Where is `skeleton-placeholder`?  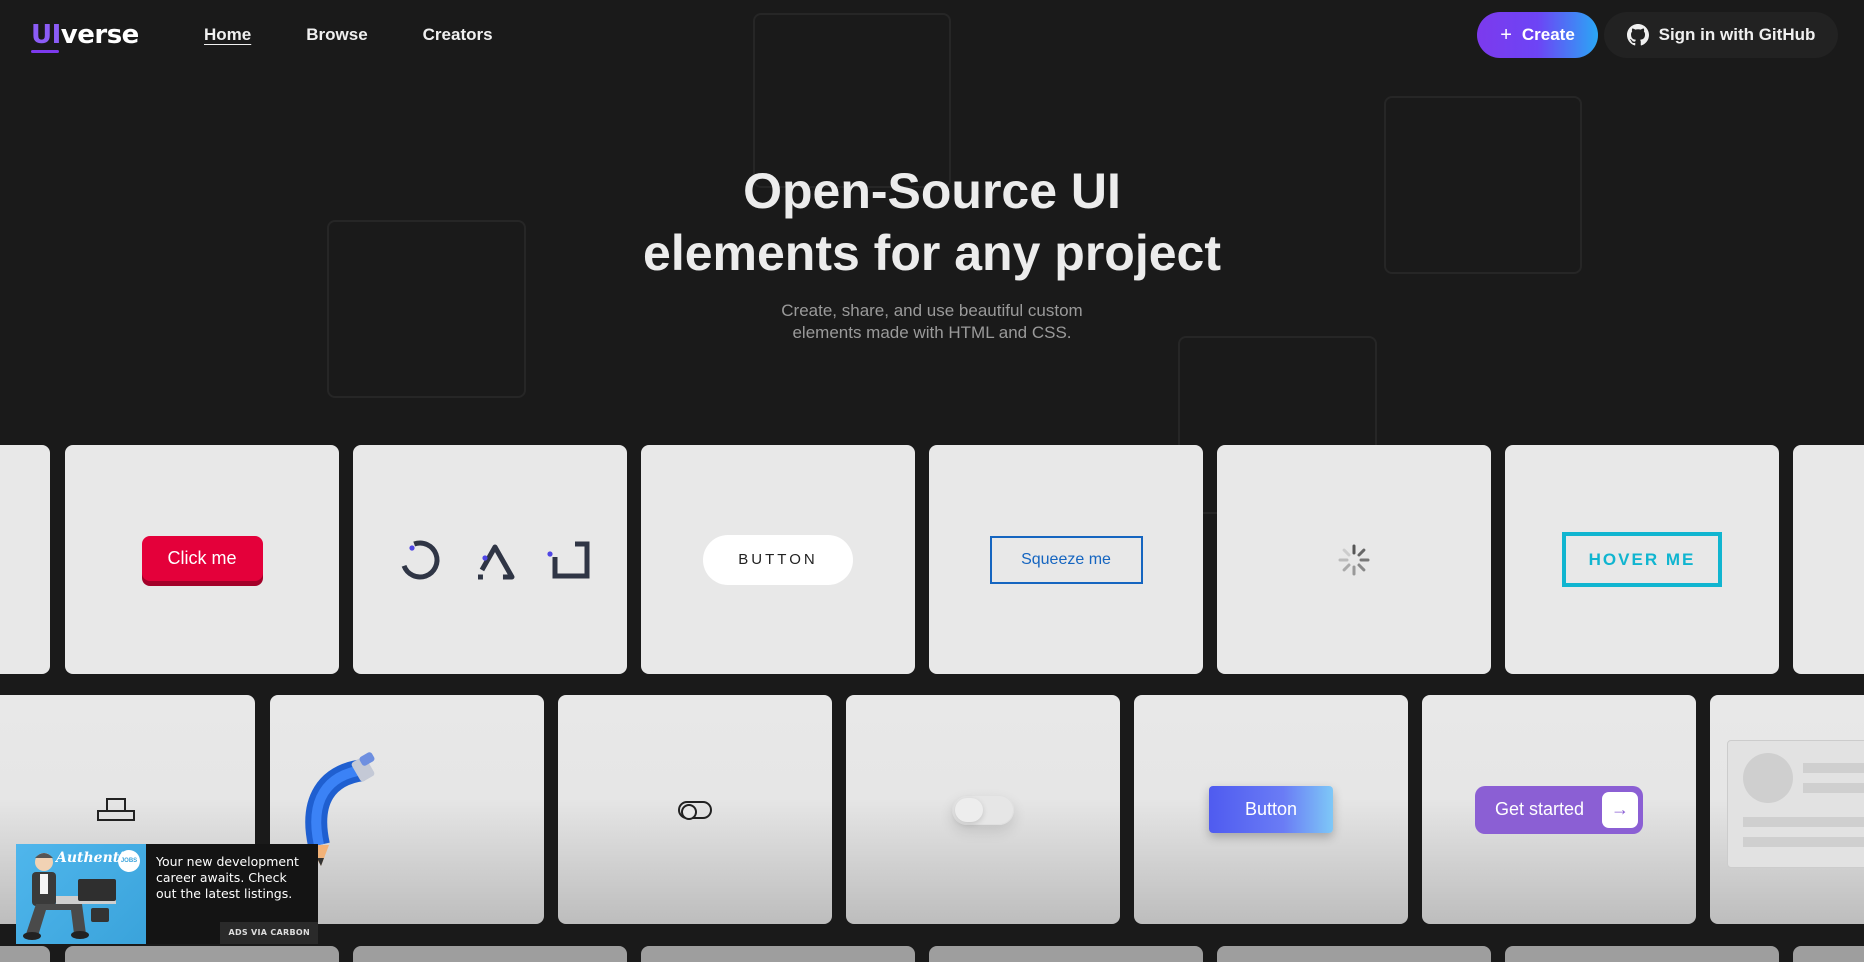 skeleton-placeholder is located at coordinates (1795, 804).